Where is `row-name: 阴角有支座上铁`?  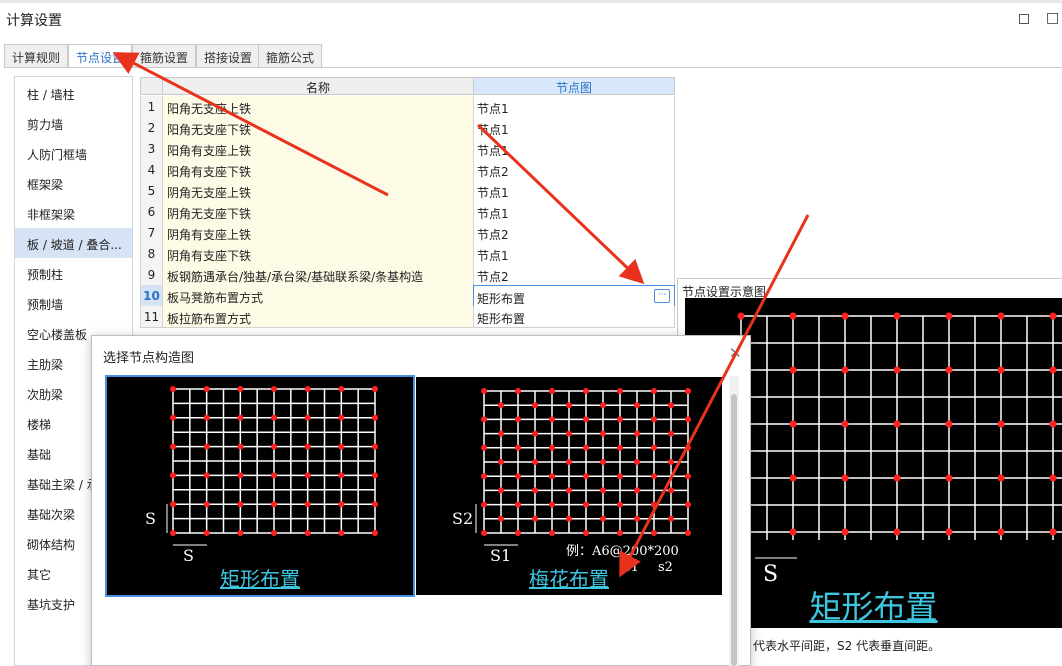 row-name: 阴角有支座上铁 is located at coordinates (318, 233).